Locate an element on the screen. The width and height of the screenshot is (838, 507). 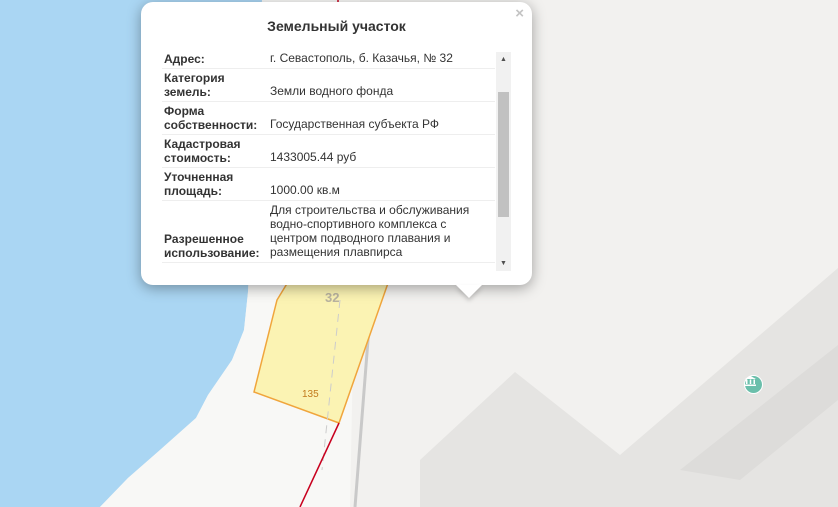
popup-title: Земельный участок is located at coordinates (336, 26).